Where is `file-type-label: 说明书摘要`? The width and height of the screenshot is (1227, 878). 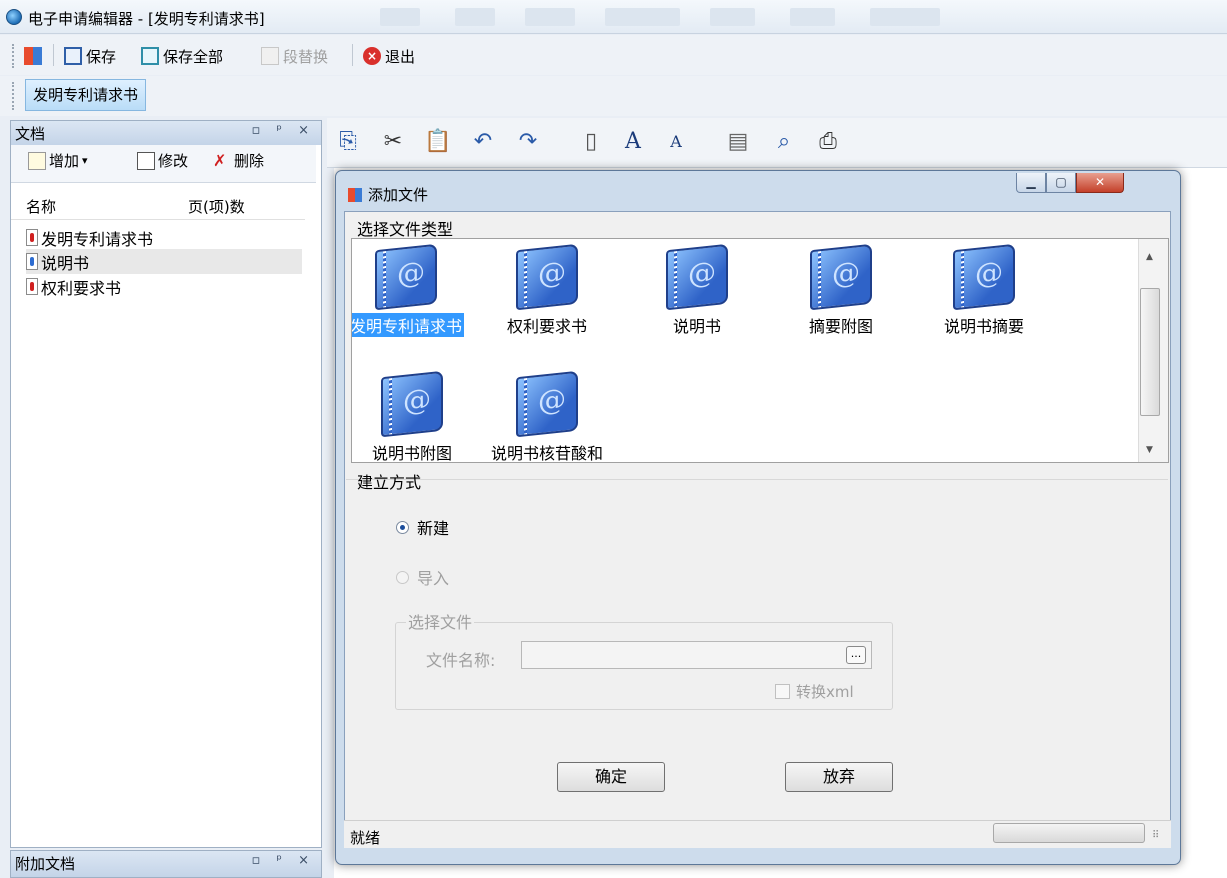
file-type-label: 说明书摘要 is located at coordinates (983, 326).